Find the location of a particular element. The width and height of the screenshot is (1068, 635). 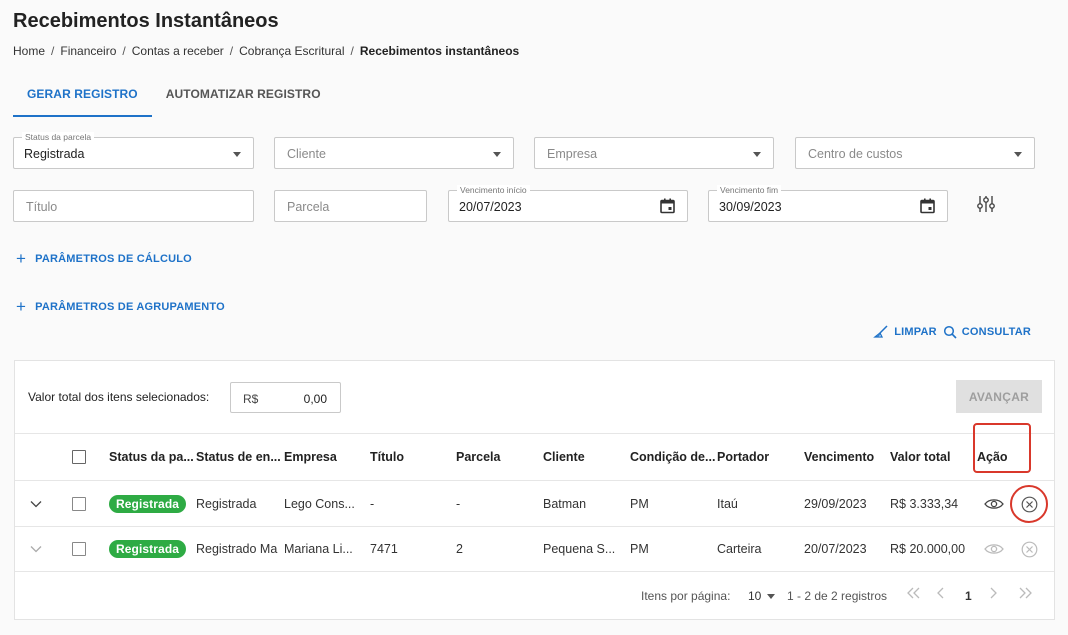

cliente-select: Cliente is located at coordinates (394, 153).